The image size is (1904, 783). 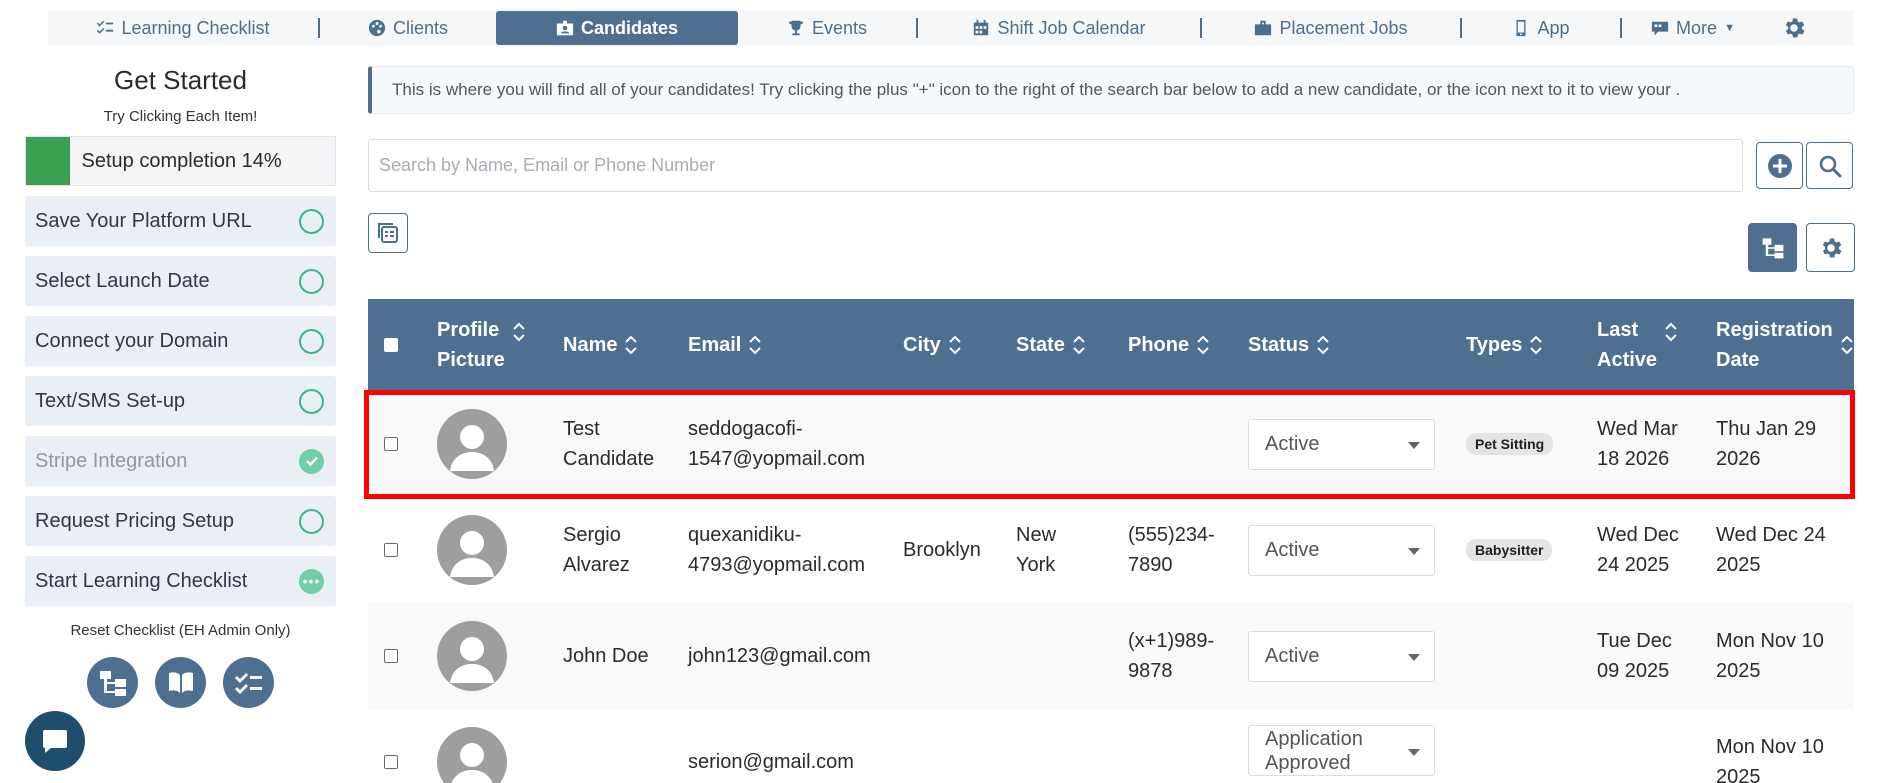 I want to click on nav-learning-checklist: Learning Checklist, so click(x=183, y=28).